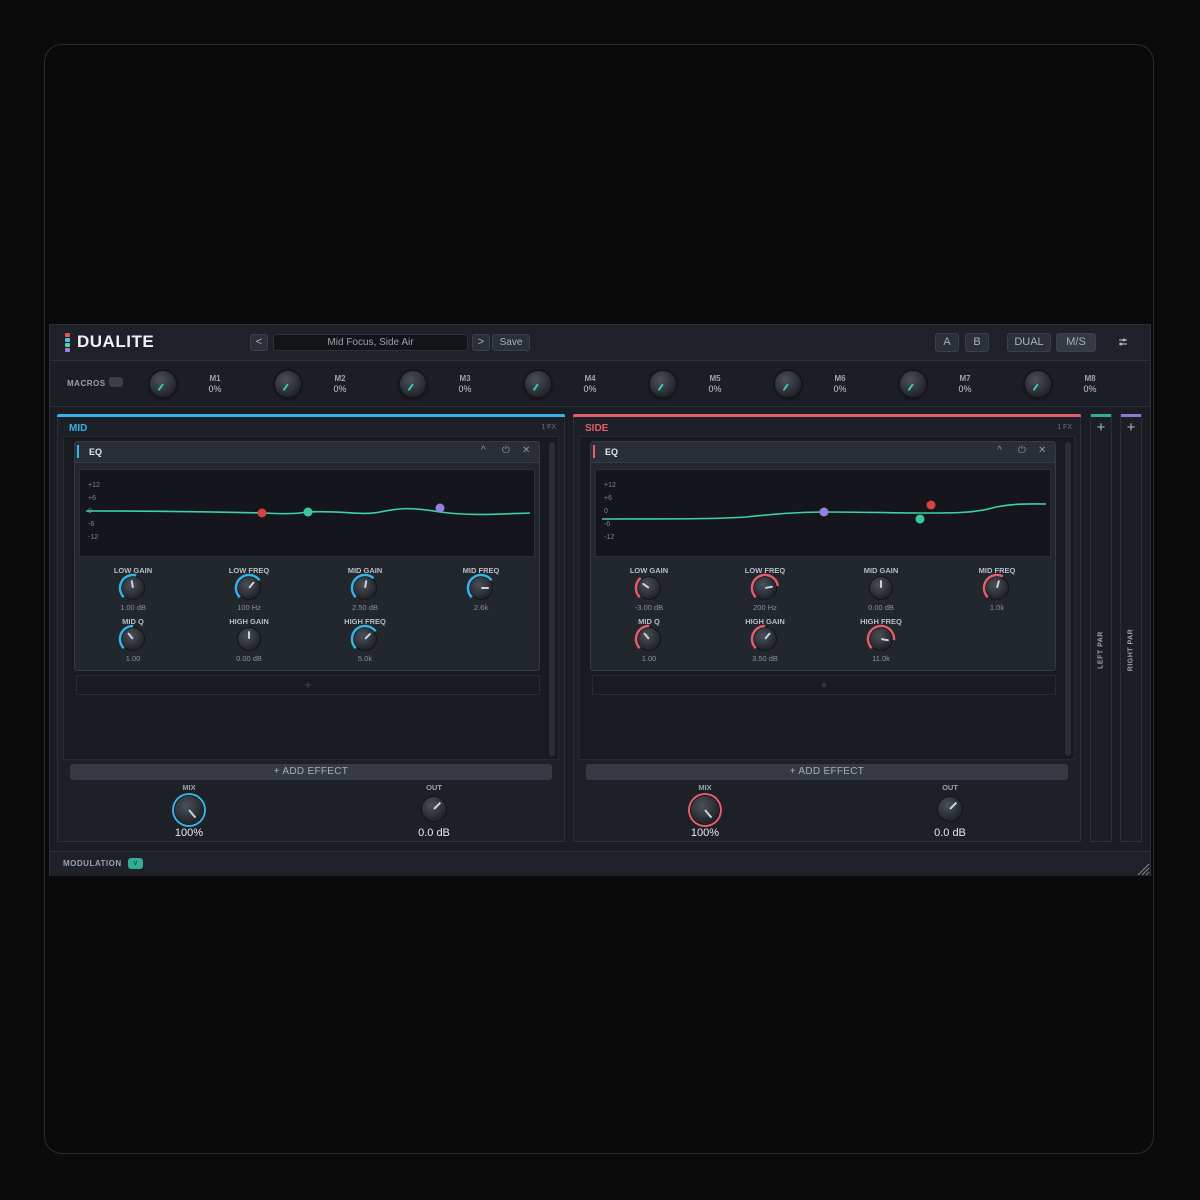 Image resolution: width=1200 pixels, height=1200 pixels. I want to click on param-label: HIGH GAIN, so click(249, 621).